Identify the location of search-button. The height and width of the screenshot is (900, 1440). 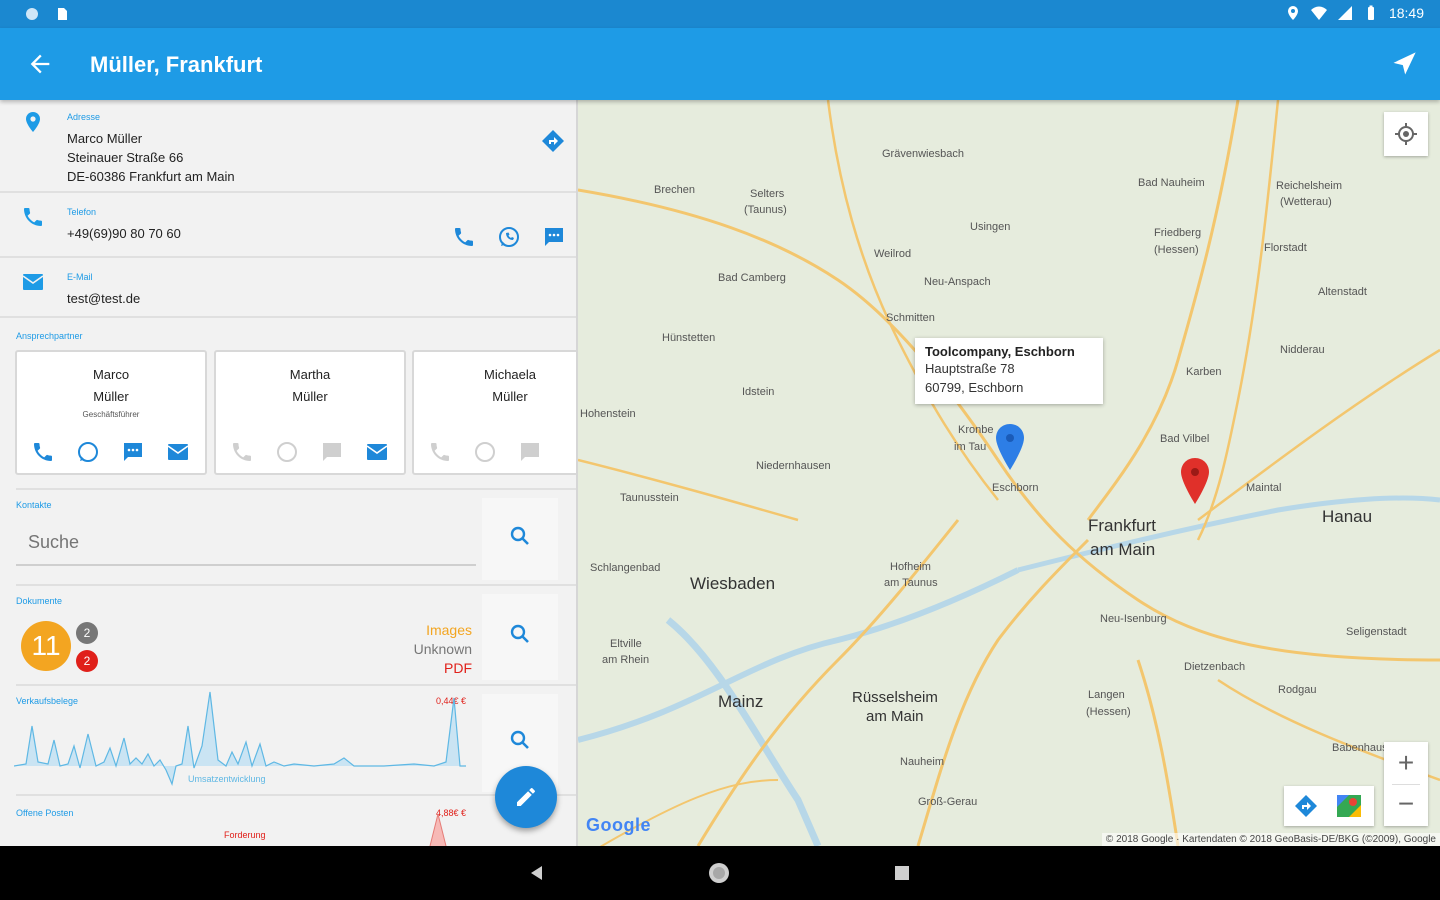
(520, 539).